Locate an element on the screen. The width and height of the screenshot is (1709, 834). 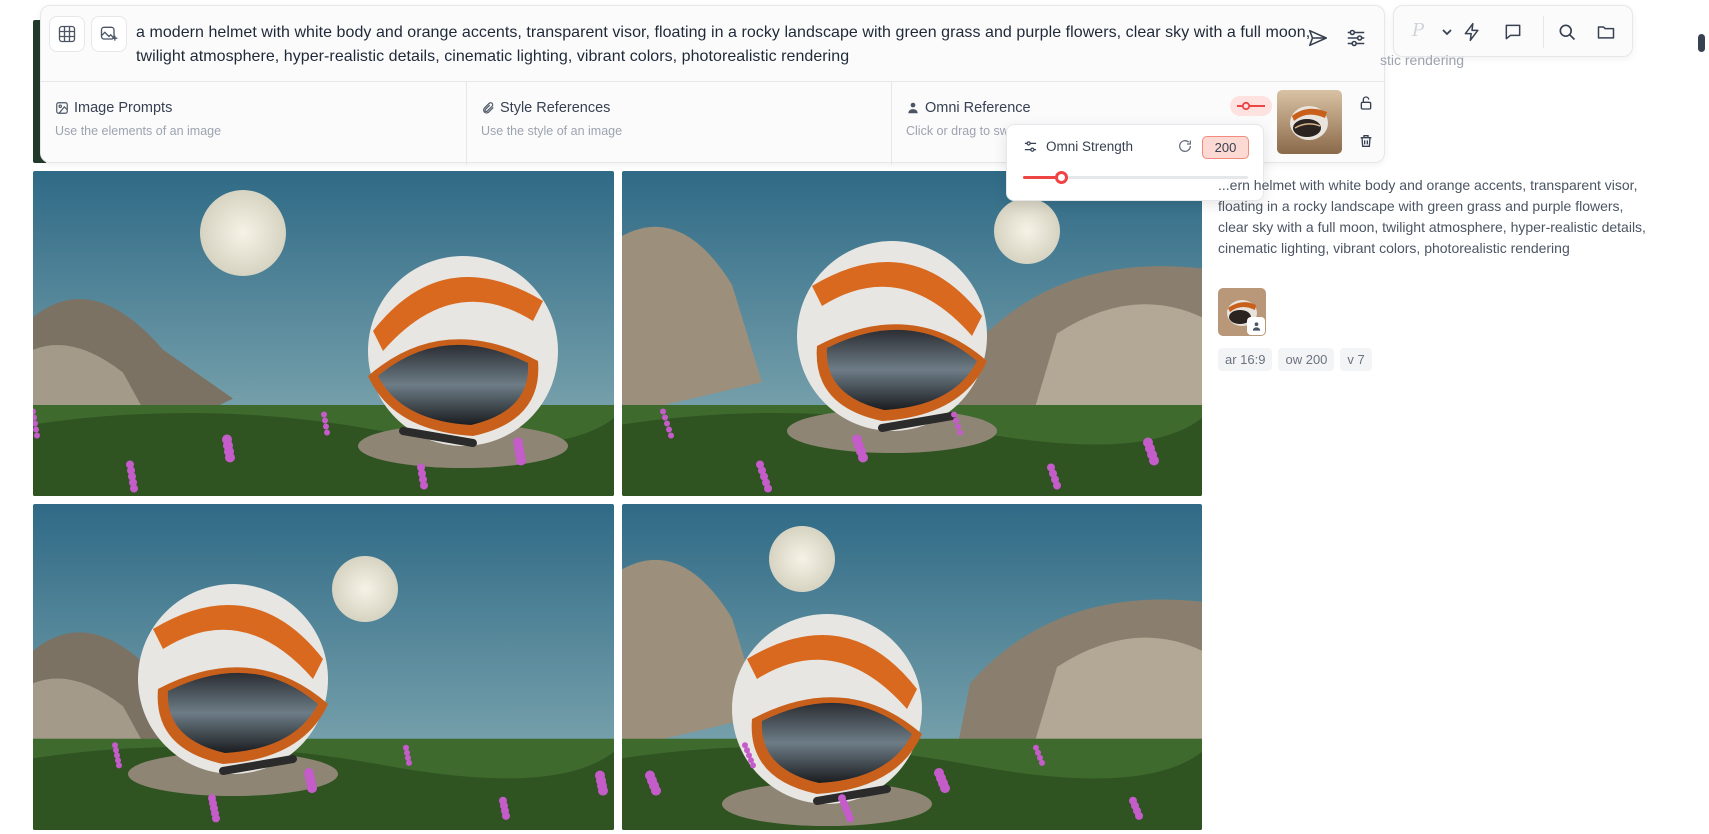
omni-badge is located at coordinates (1256, 326).